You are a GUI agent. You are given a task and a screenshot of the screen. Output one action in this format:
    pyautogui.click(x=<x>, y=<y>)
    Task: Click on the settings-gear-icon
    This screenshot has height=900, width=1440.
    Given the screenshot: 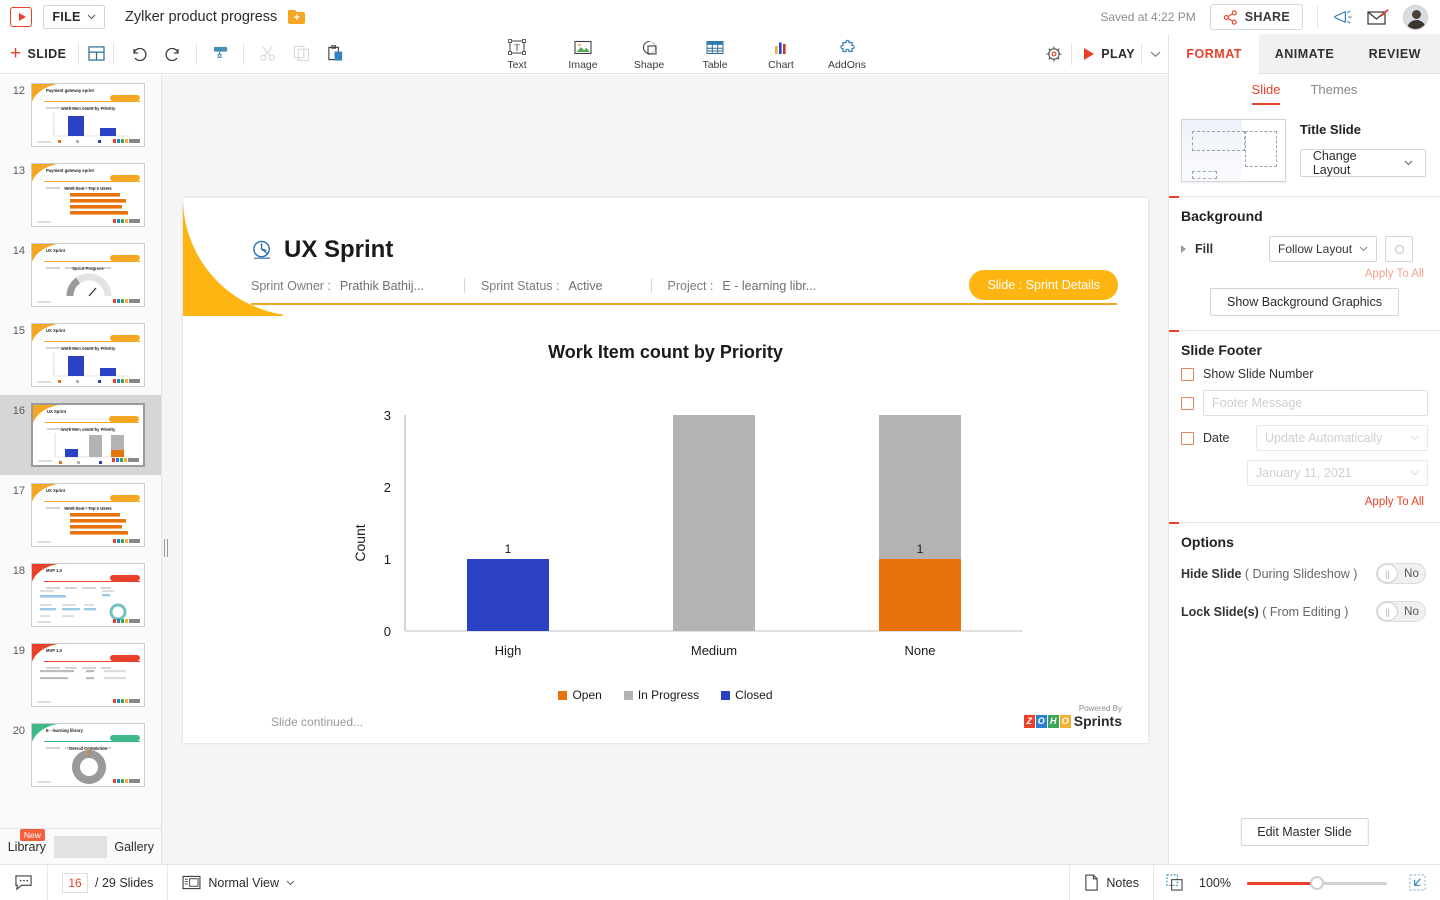 What is the action you would take?
    pyautogui.click(x=1054, y=54)
    